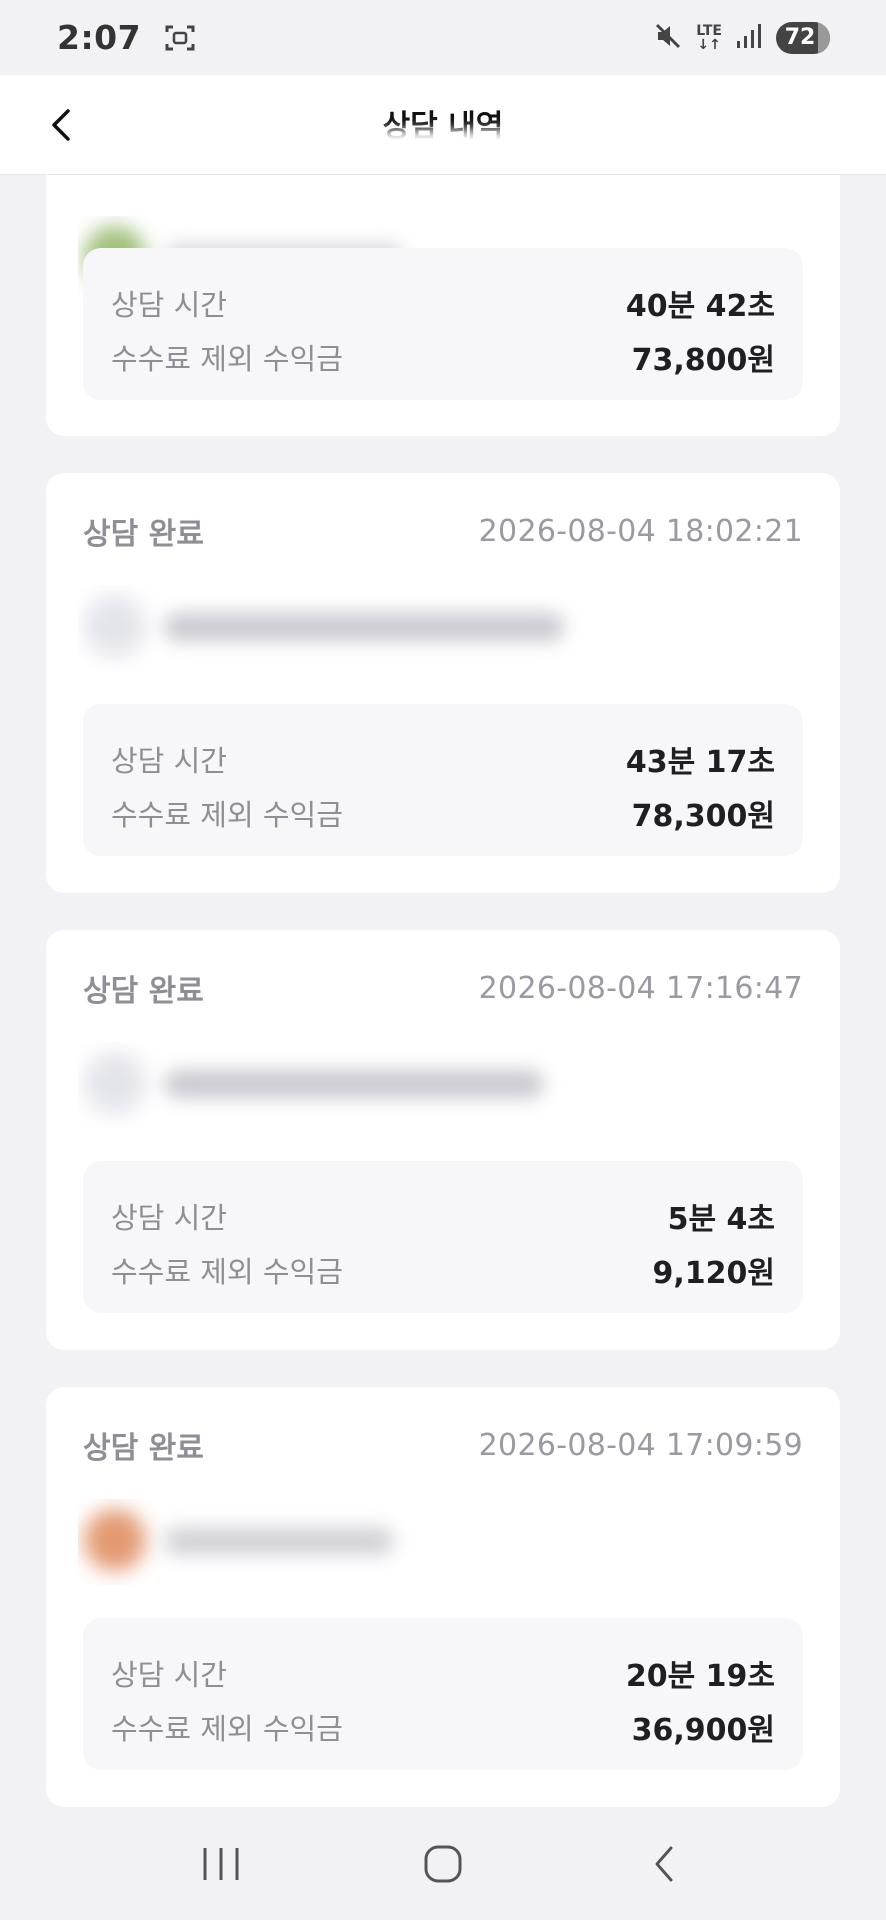  Describe the element at coordinates (703, 816) in the screenshot. I see `earnings-value: 78,300원` at that location.